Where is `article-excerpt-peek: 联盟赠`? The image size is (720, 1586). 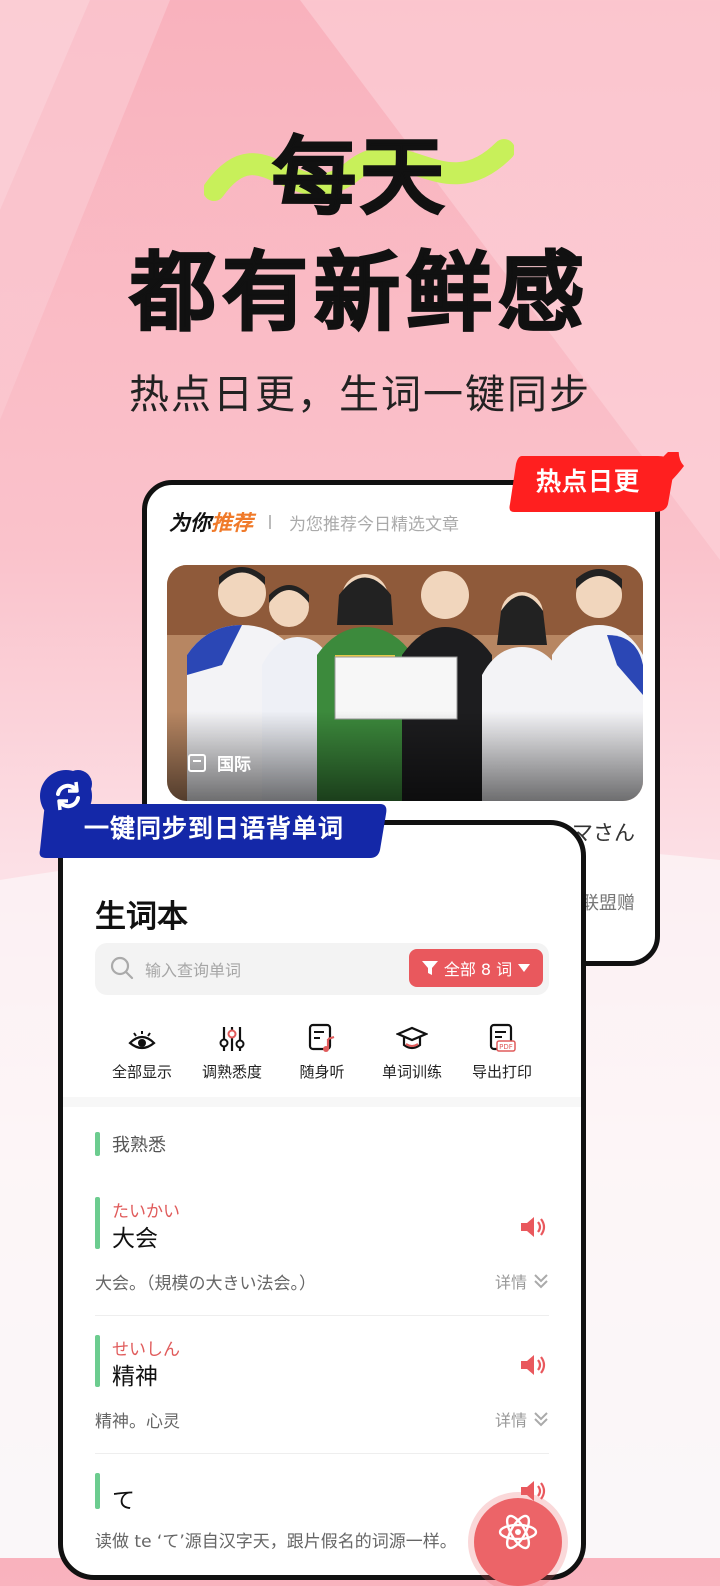
article-excerpt-peek: 联盟赠 is located at coordinates (608, 903).